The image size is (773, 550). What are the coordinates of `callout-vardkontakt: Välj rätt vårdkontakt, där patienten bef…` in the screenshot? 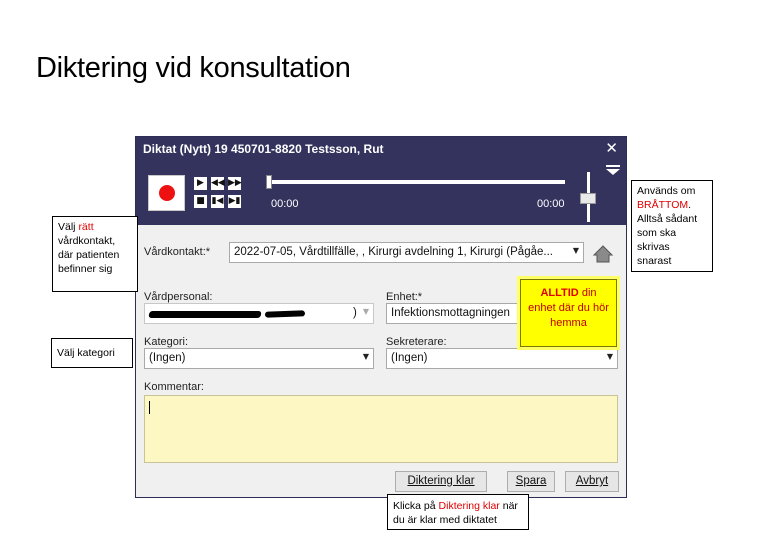 It's located at (95, 254).